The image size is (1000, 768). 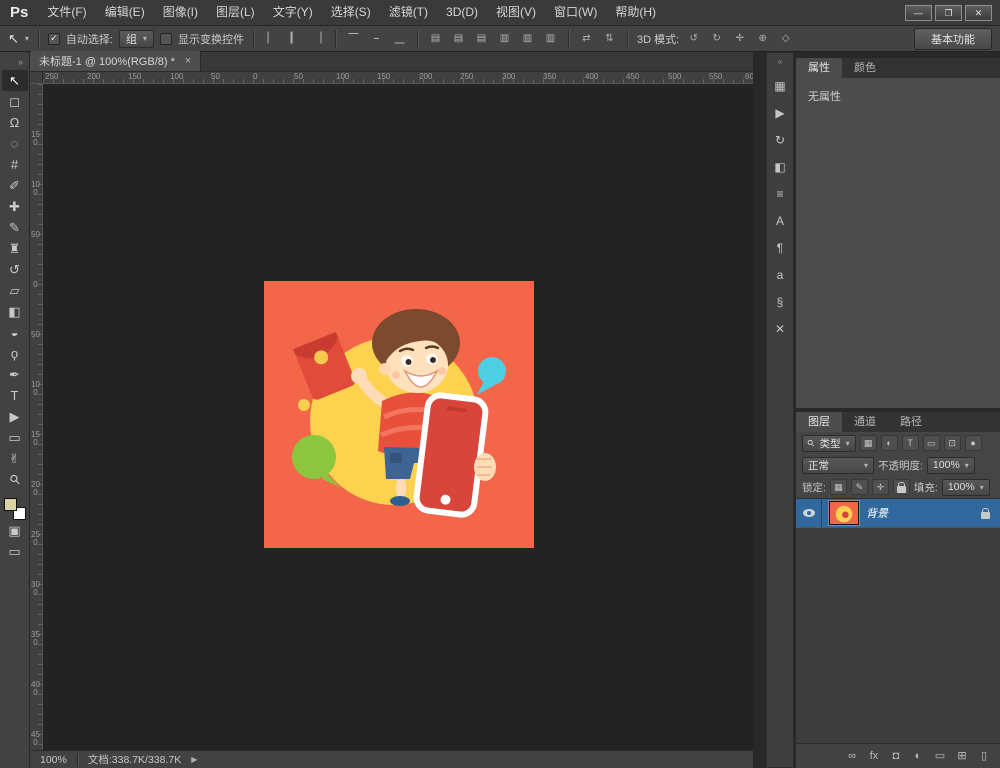 I want to click on tool-preset-caret-icon: ▾, so click(x=27, y=38).